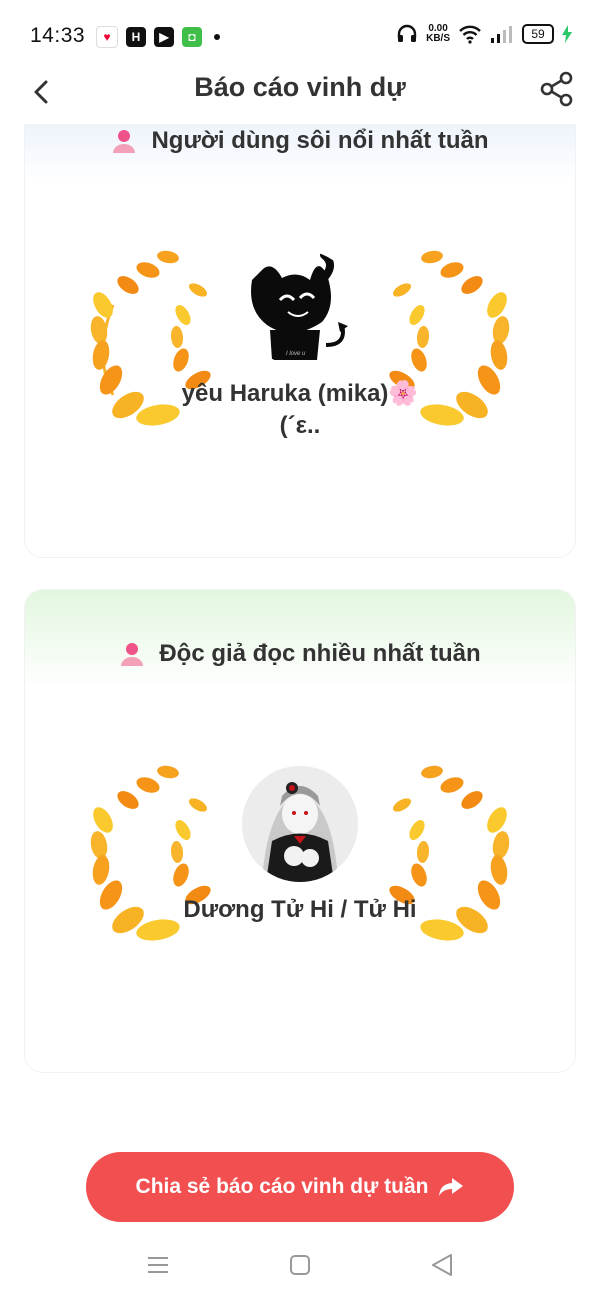  I want to click on notification-icons: ♥ H ▶ ◘, so click(158, 37).